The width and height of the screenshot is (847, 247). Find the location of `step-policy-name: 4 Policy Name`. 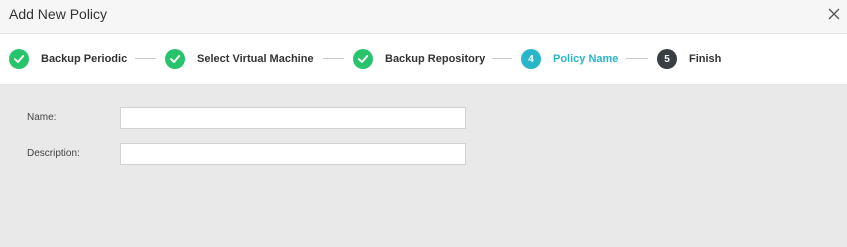

step-policy-name: 4 Policy Name is located at coordinates (569, 59).